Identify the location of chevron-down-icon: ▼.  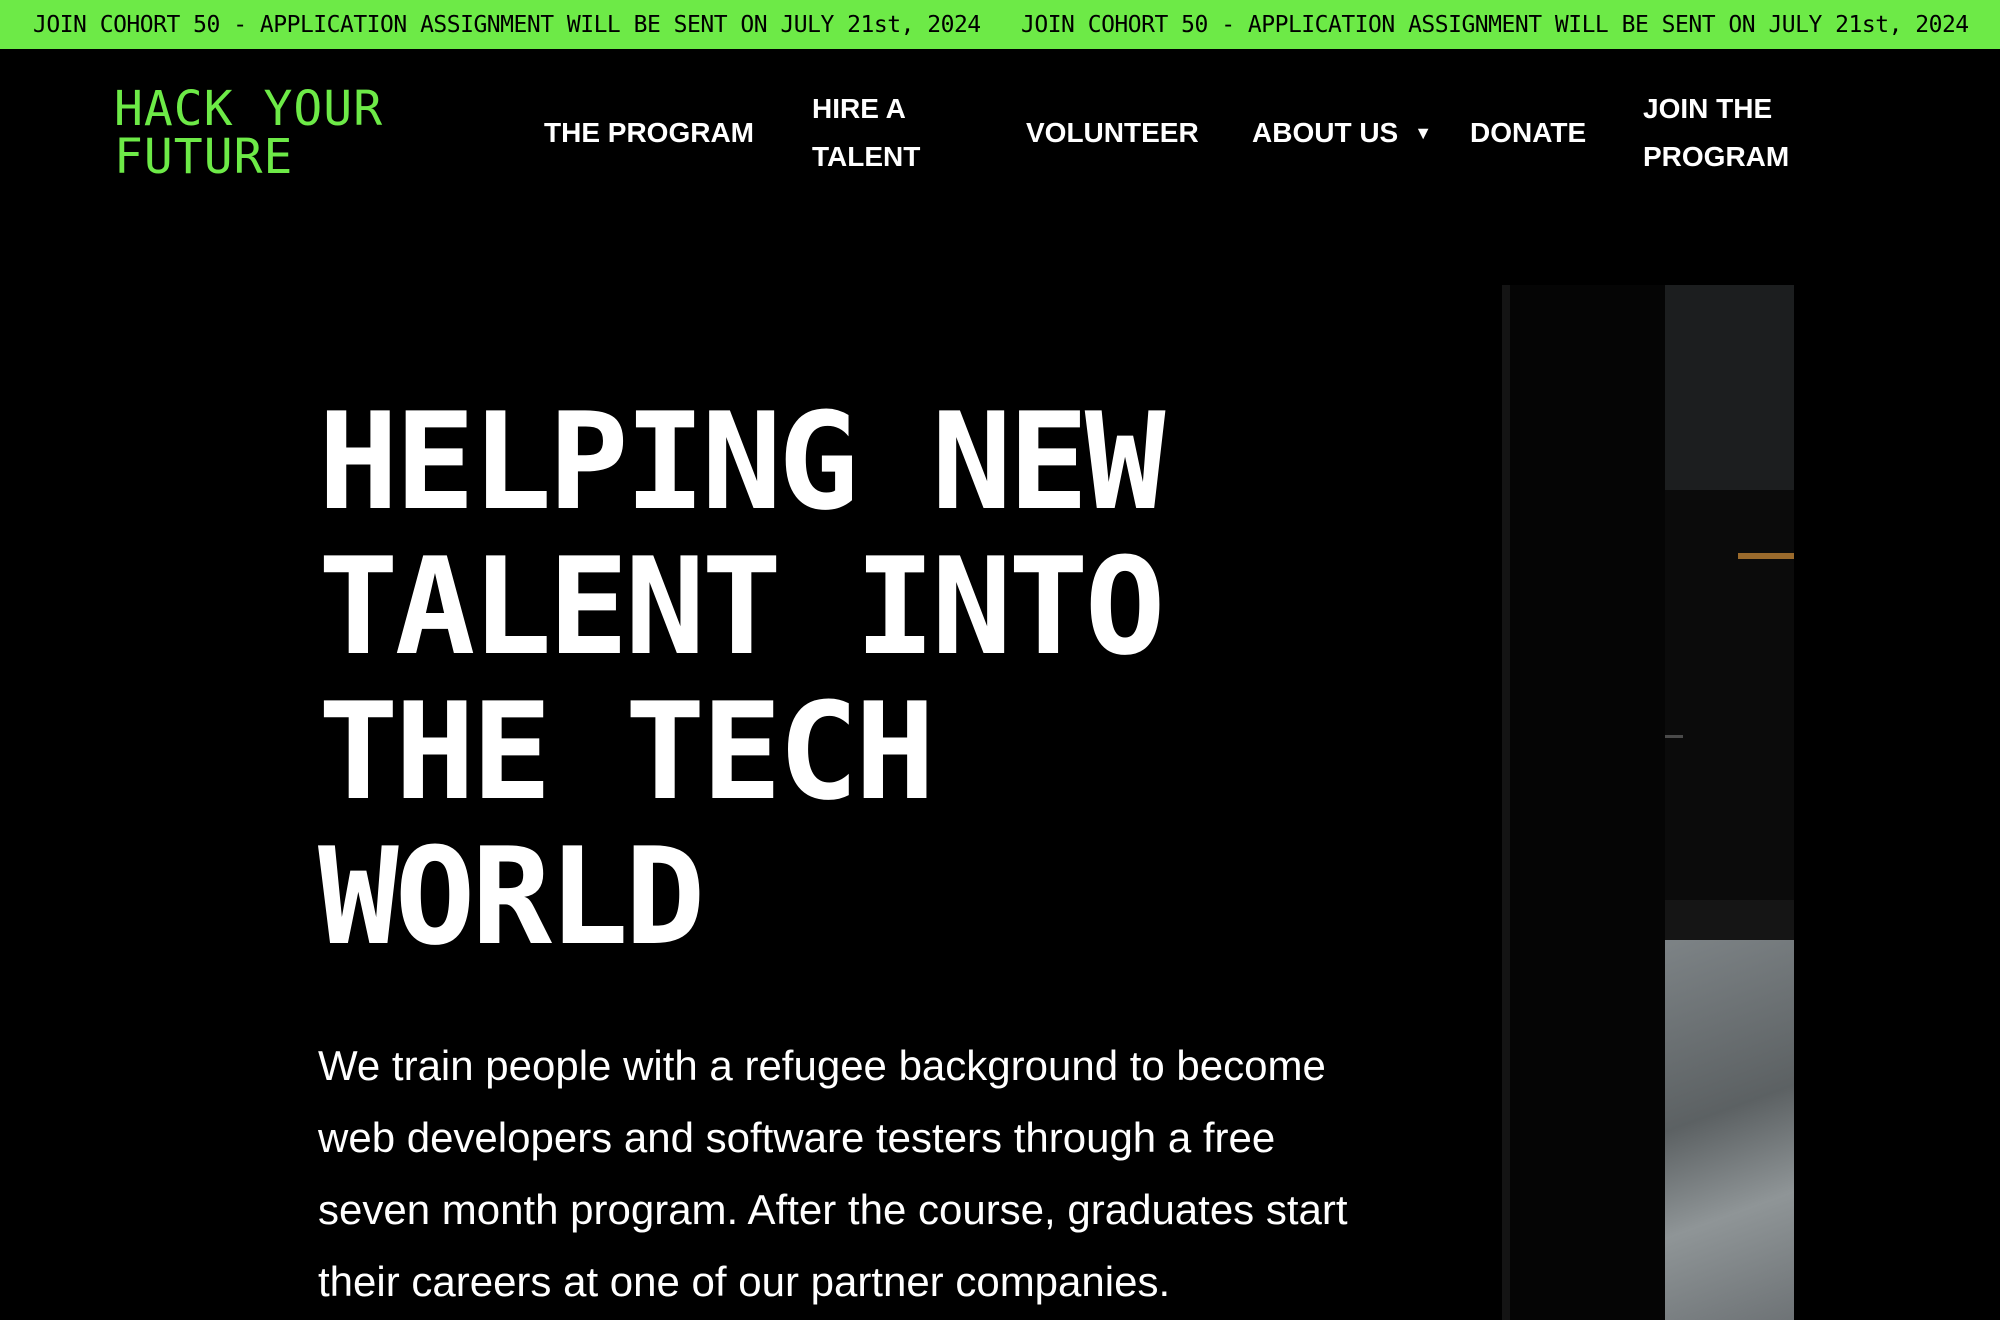
(1423, 133).